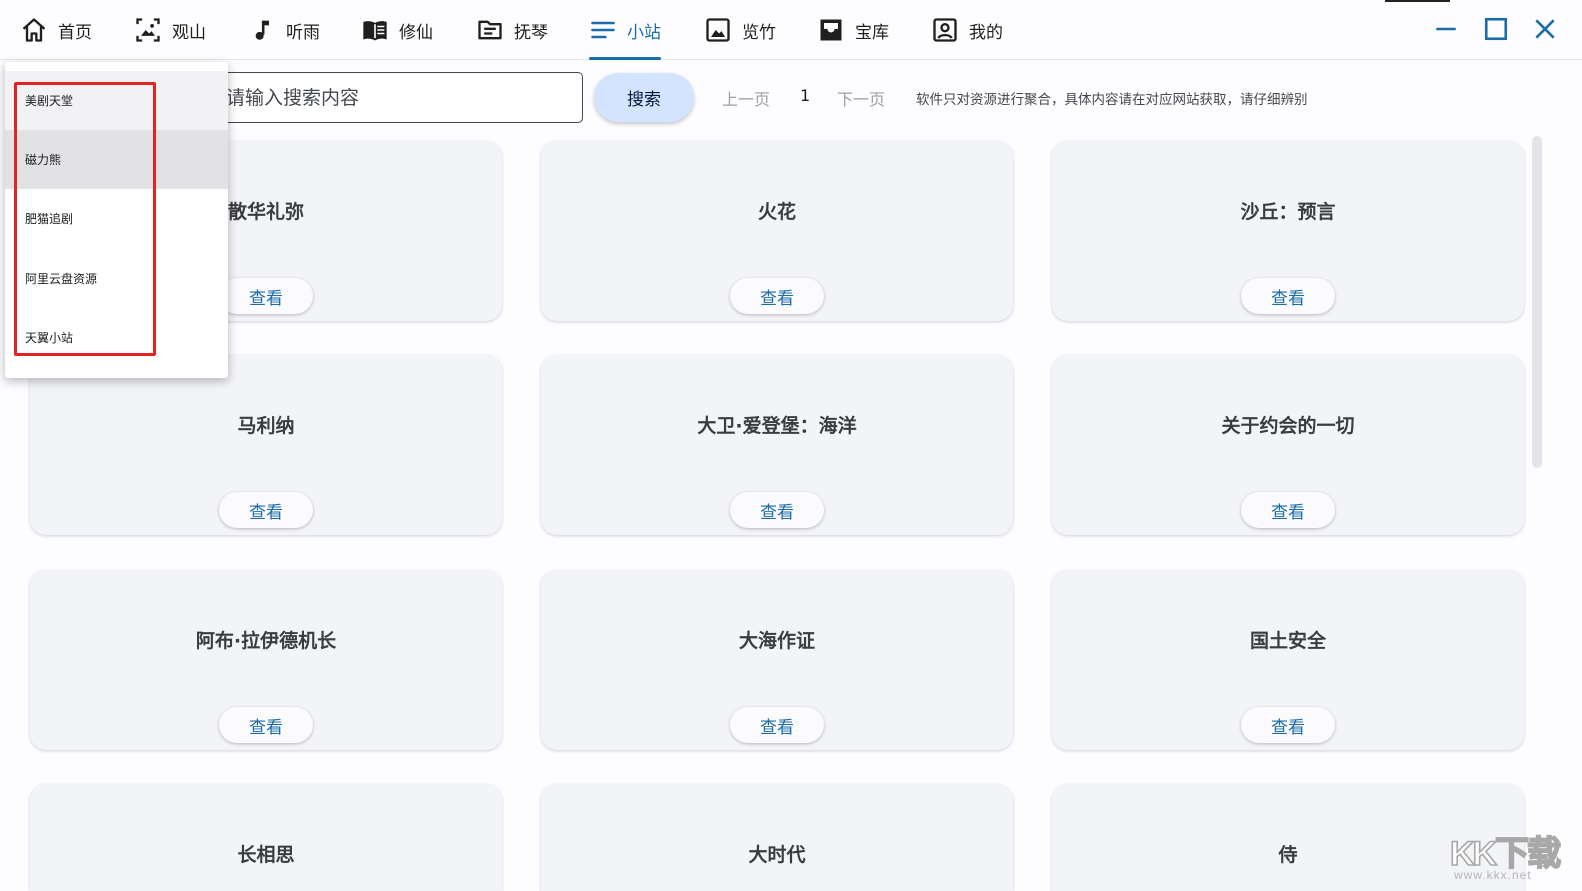  Describe the element at coordinates (831, 30) in the screenshot. I see `inbox-icon` at that location.